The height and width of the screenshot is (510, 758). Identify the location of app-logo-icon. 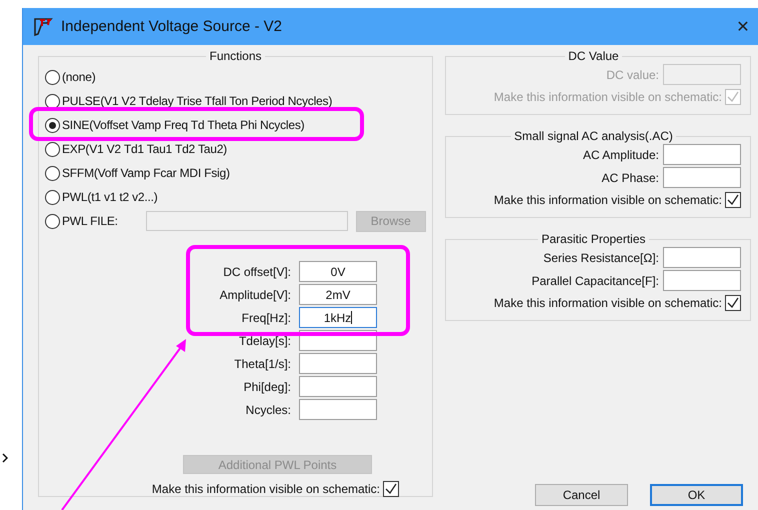
(43, 26).